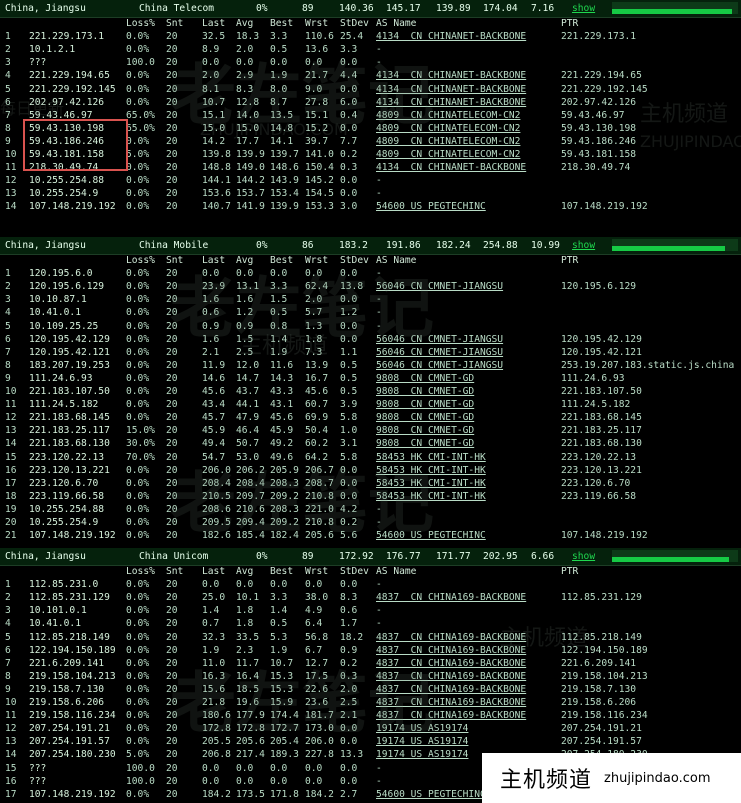 The height and width of the screenshot is (803, 741). I want to click on hop-ip: 107.148.219.192, so click(72, 207).